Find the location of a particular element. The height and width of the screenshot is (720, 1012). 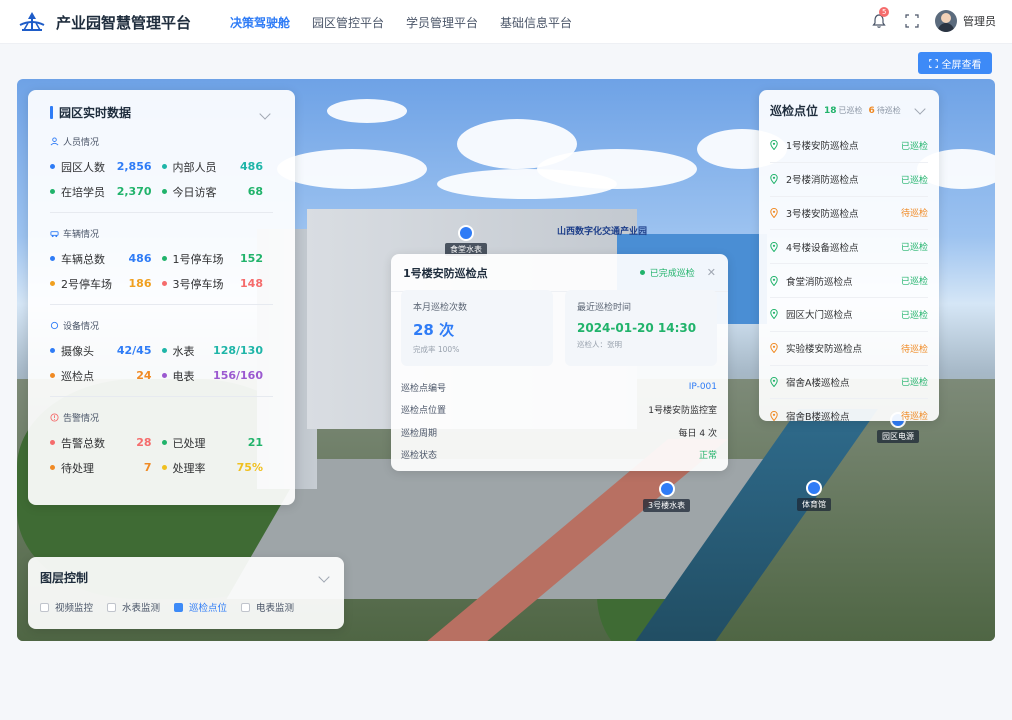

nav-item: 园区管控平台 is located at coordinates (348, 22).